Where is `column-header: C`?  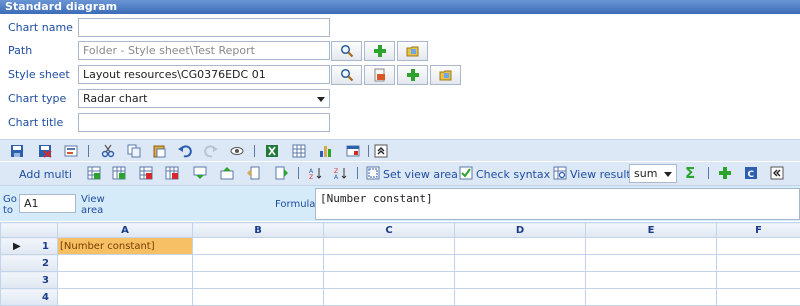
column-header: C is located at coordinates (389, 230).